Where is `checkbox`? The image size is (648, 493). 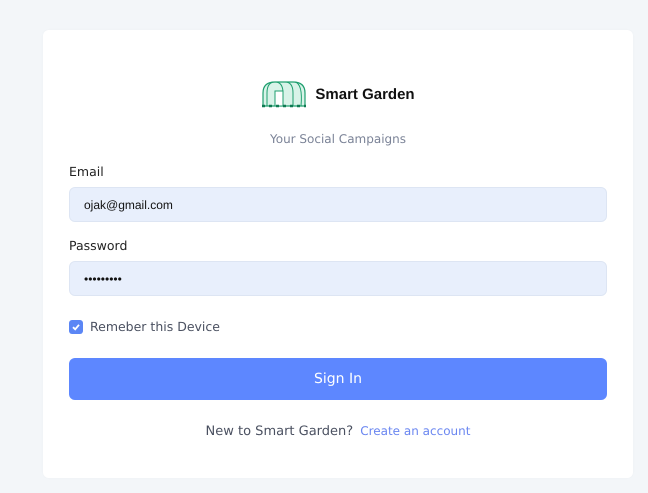
checkbox is located at coordinates (76, 327).